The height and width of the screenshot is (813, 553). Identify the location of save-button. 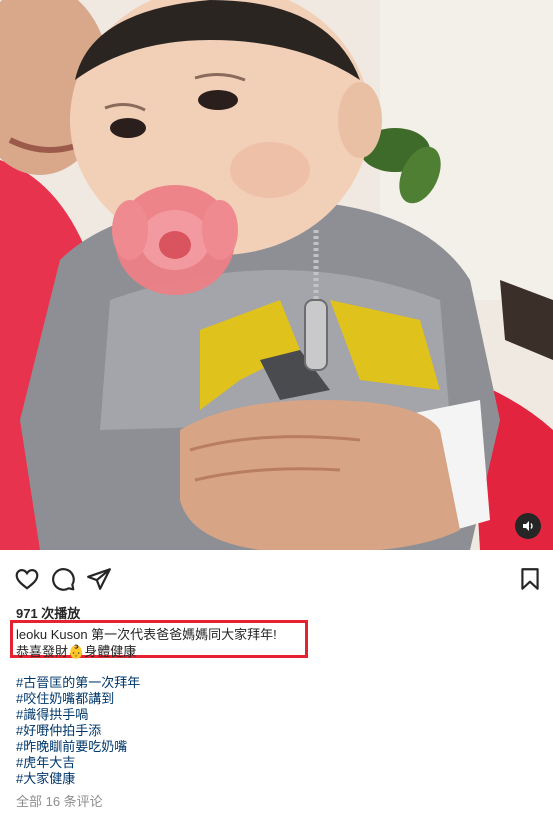
(530, 579).